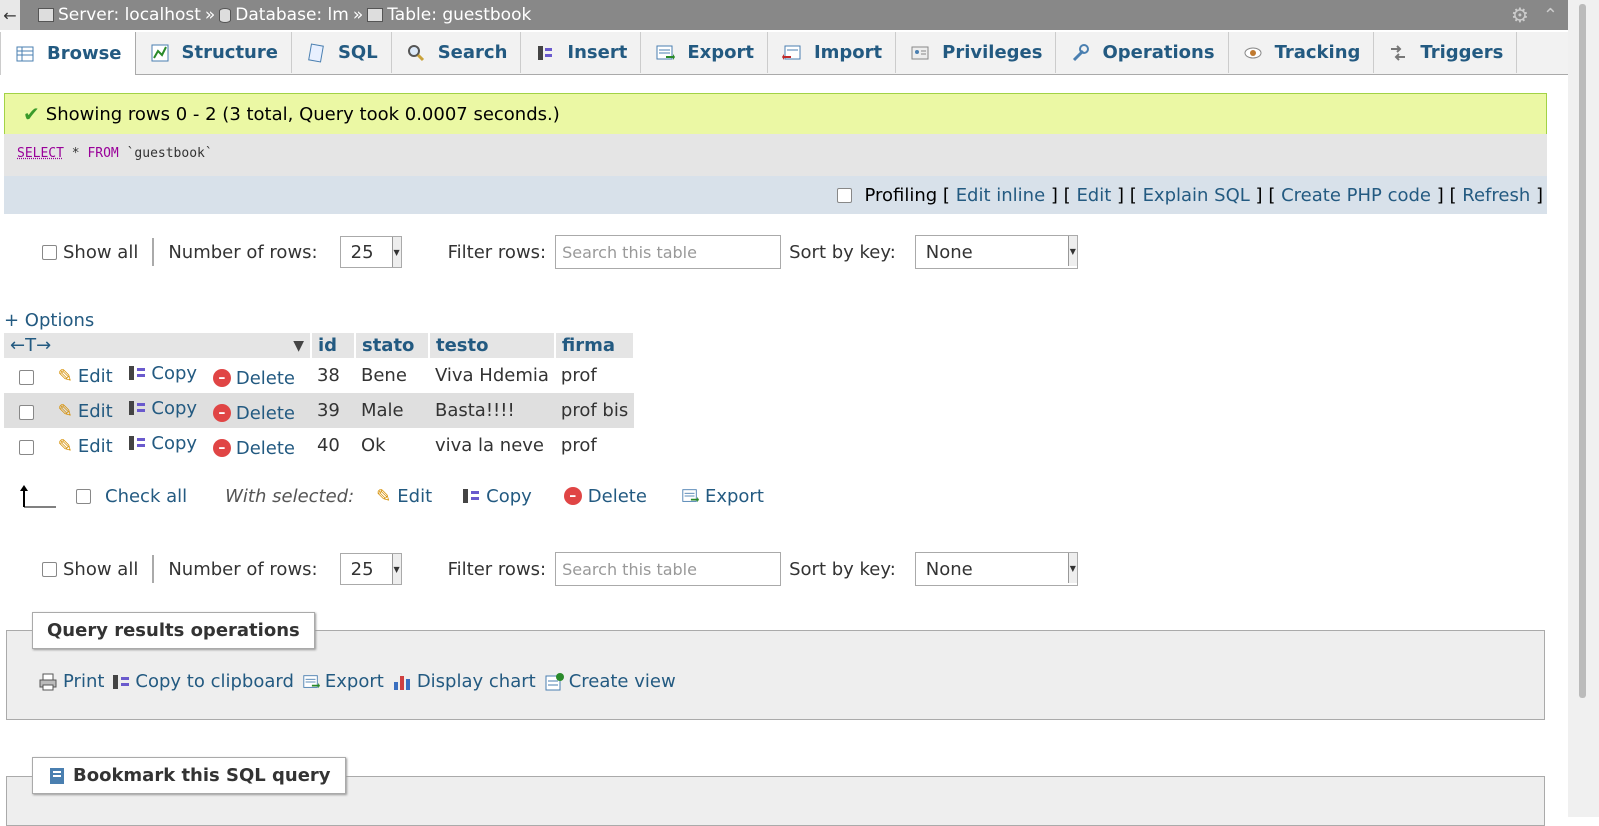 The height and width of the screenshot is (826, 1599). What do you see at coordinates (459, 15) in the screenshot?
I see `breadcrumb-table-label: Table: guestbook` at bounding box center [459, 15].